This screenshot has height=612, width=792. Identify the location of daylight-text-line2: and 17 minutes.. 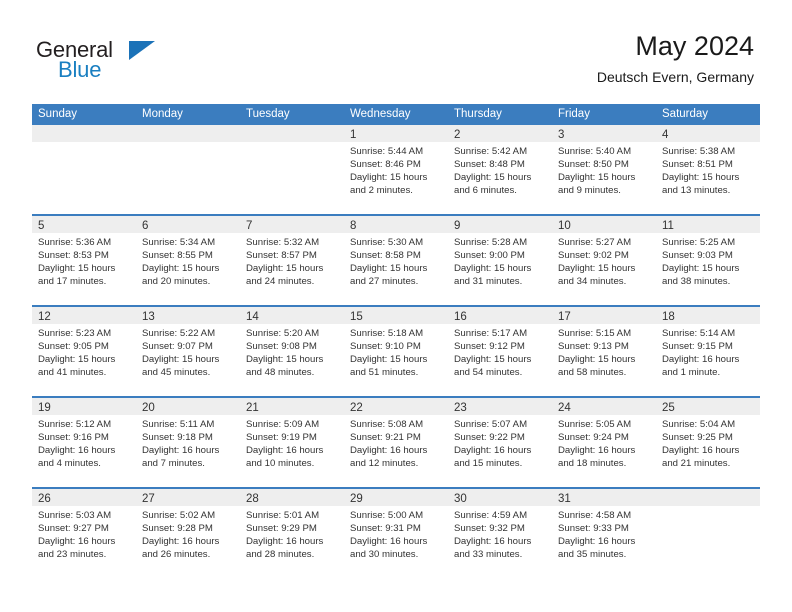
(72, 282).